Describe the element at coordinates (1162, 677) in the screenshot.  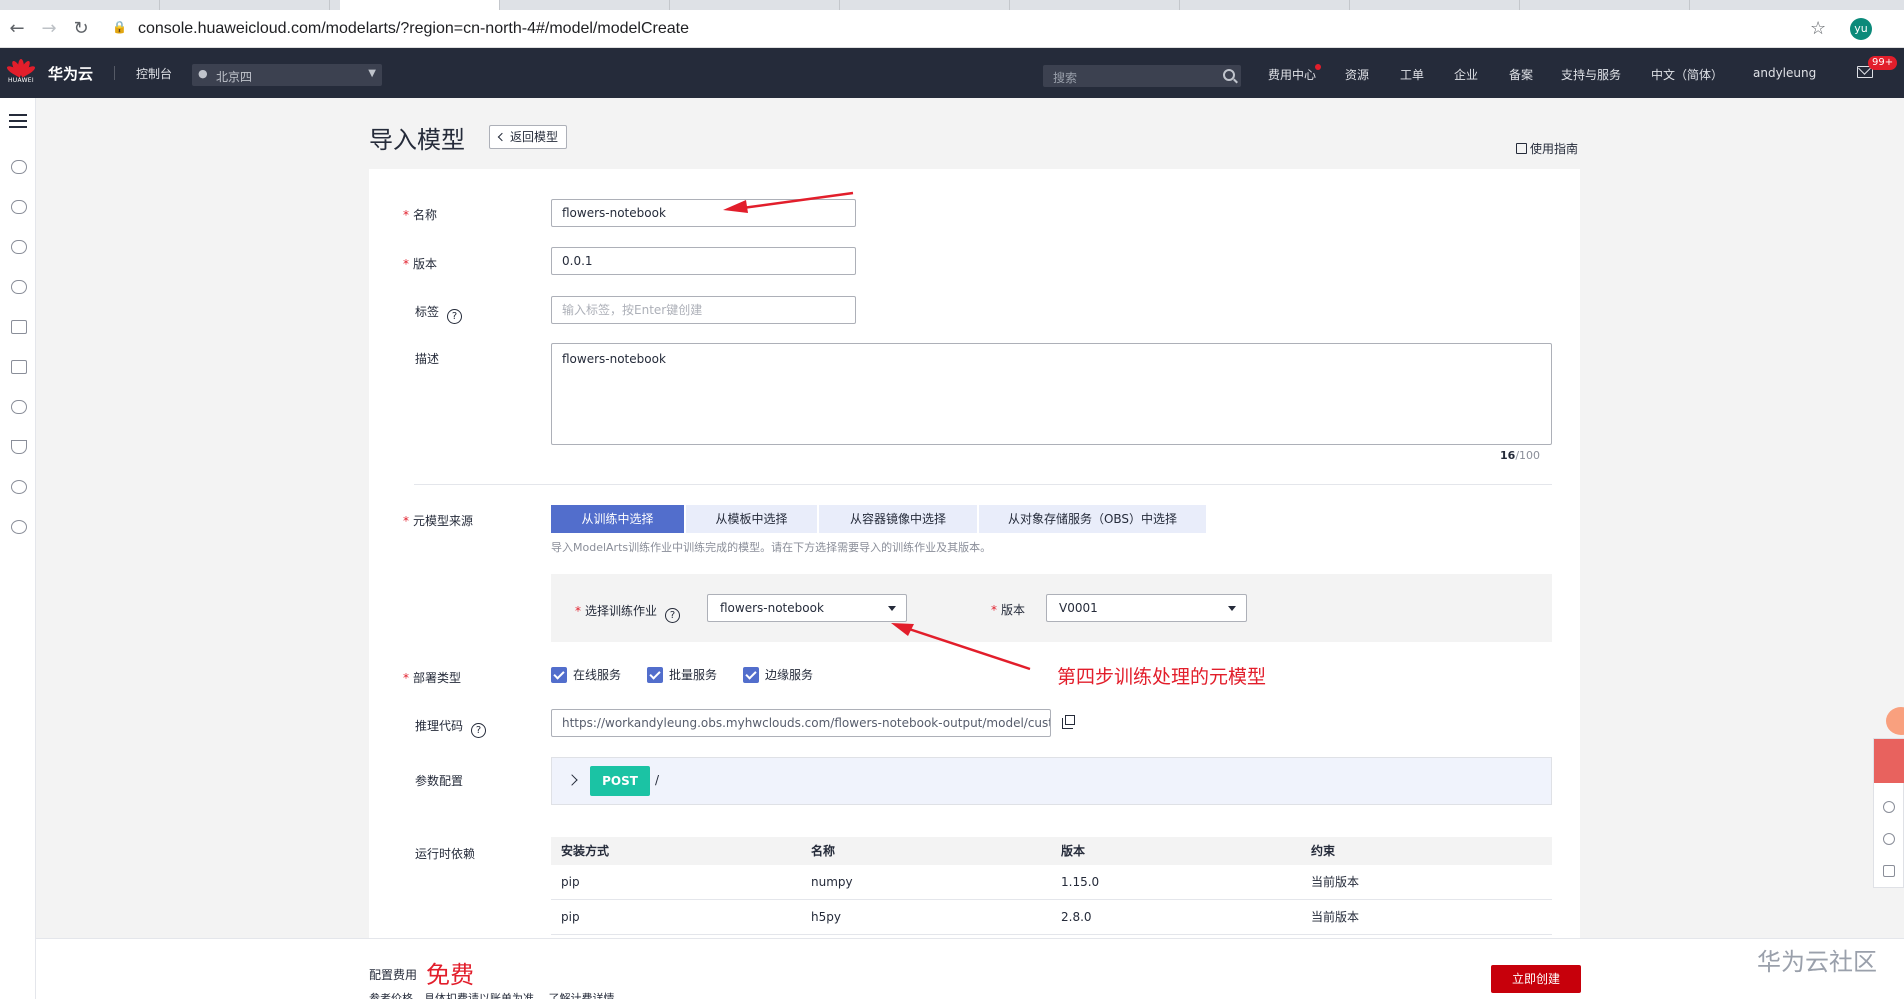
I see `annotation-text: 第四步训练处理的元模型` at that location.